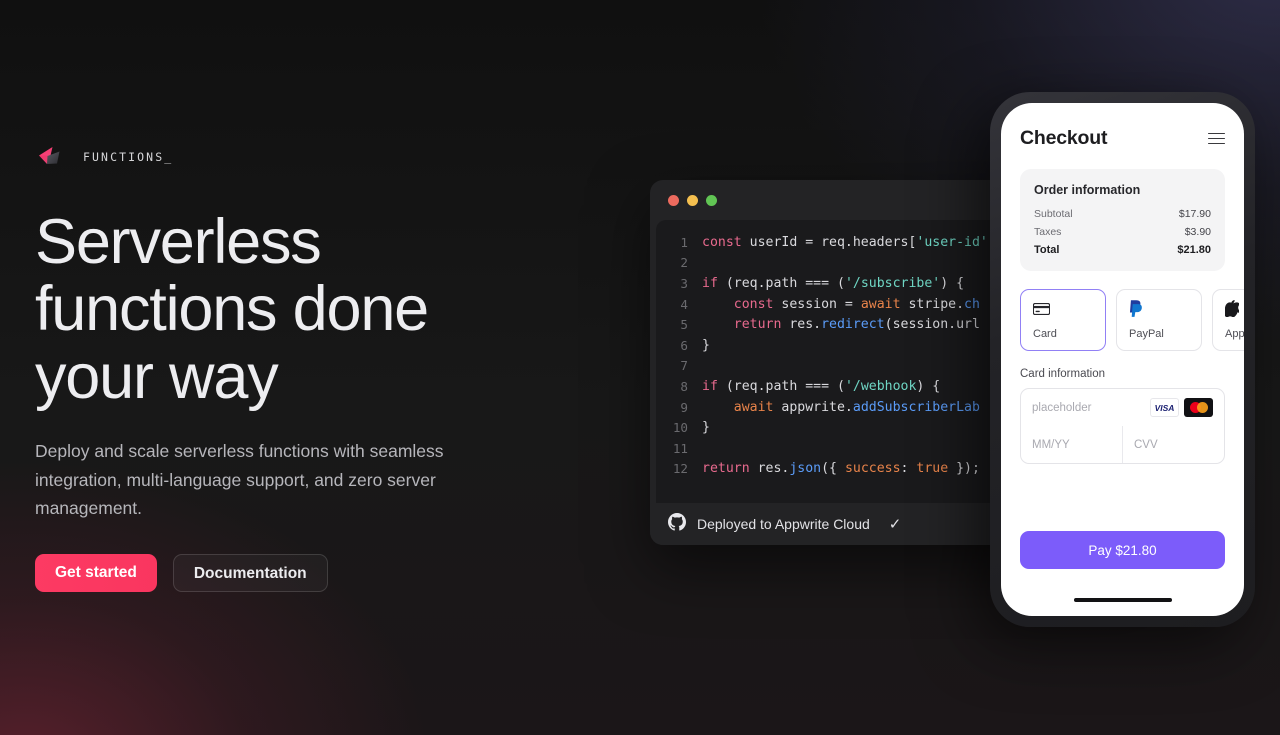 The height and width of the screenshot is (735, 1280). What do you see at coordinates (1146, 445) in the screenshot?
I see `card-cvv-input: CVV` at bounding box center [1146, 445].